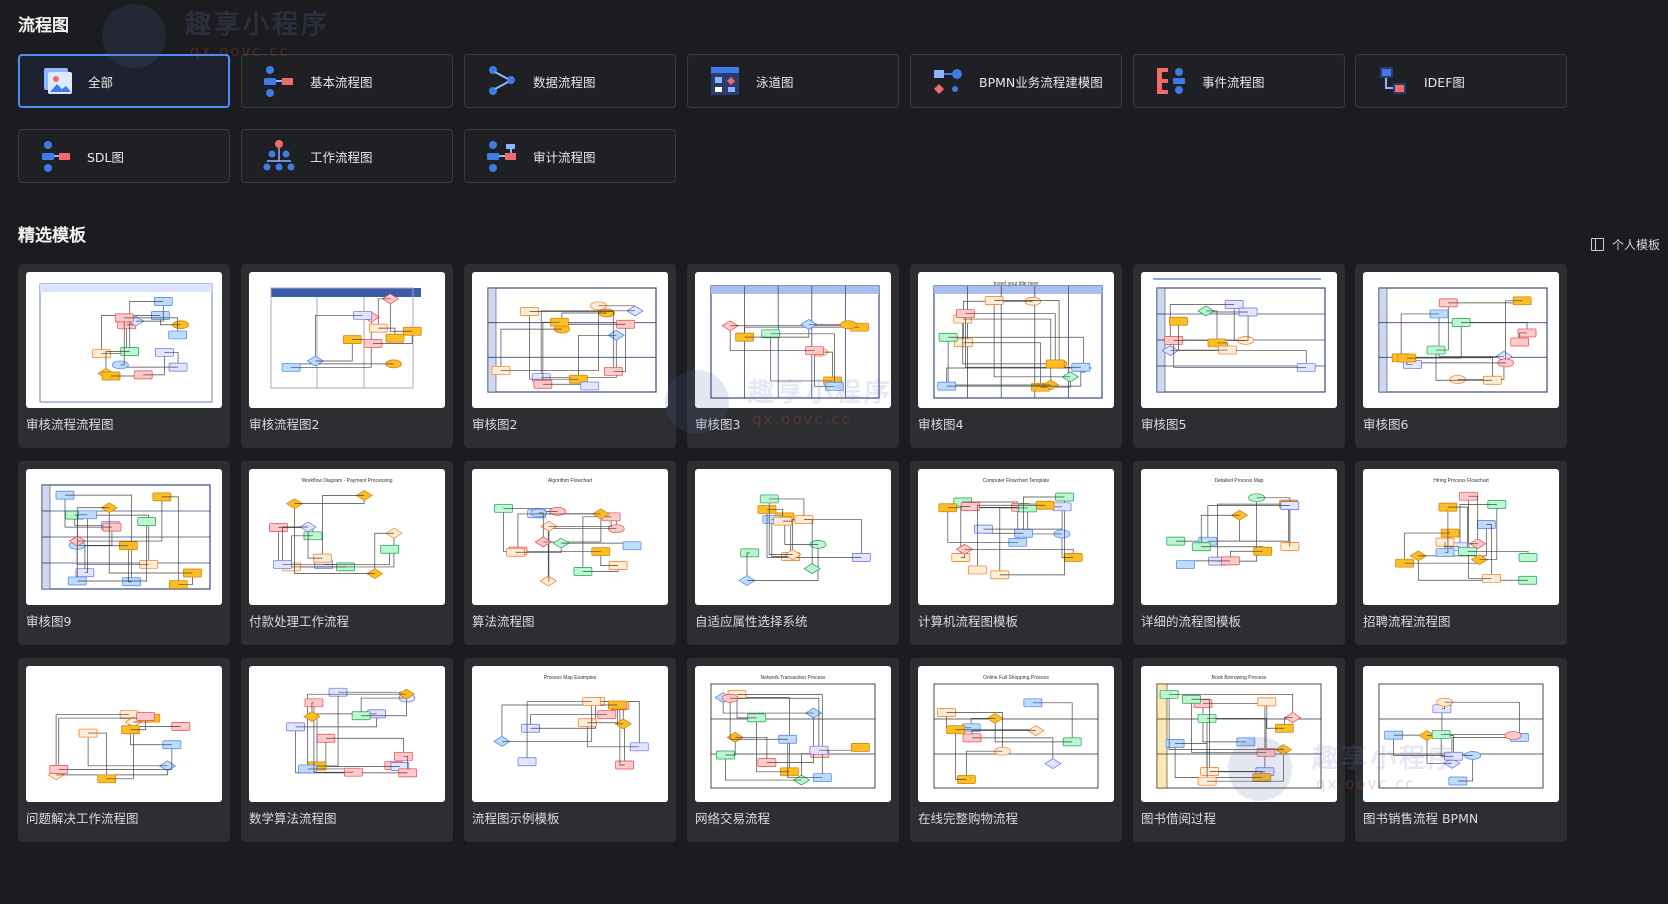  I want to click on template-thumbnail: Detailed Process Map, so click(1239, 537).